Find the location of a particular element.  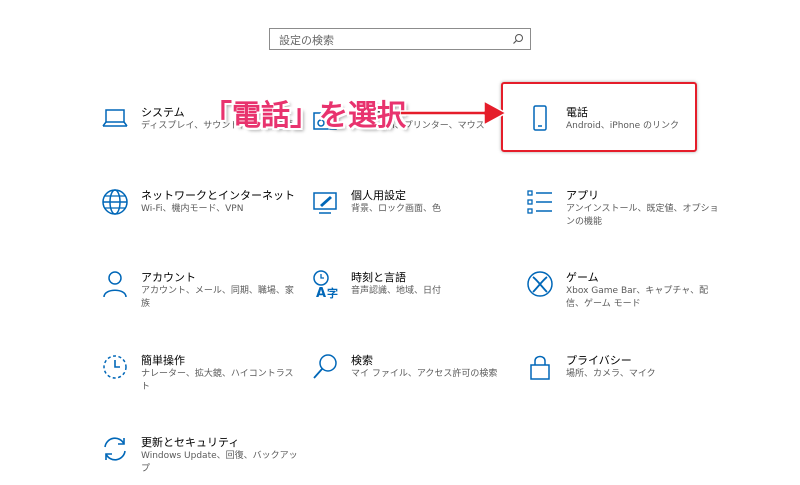

phone-highlight-box is located at coordinates (599, 117).